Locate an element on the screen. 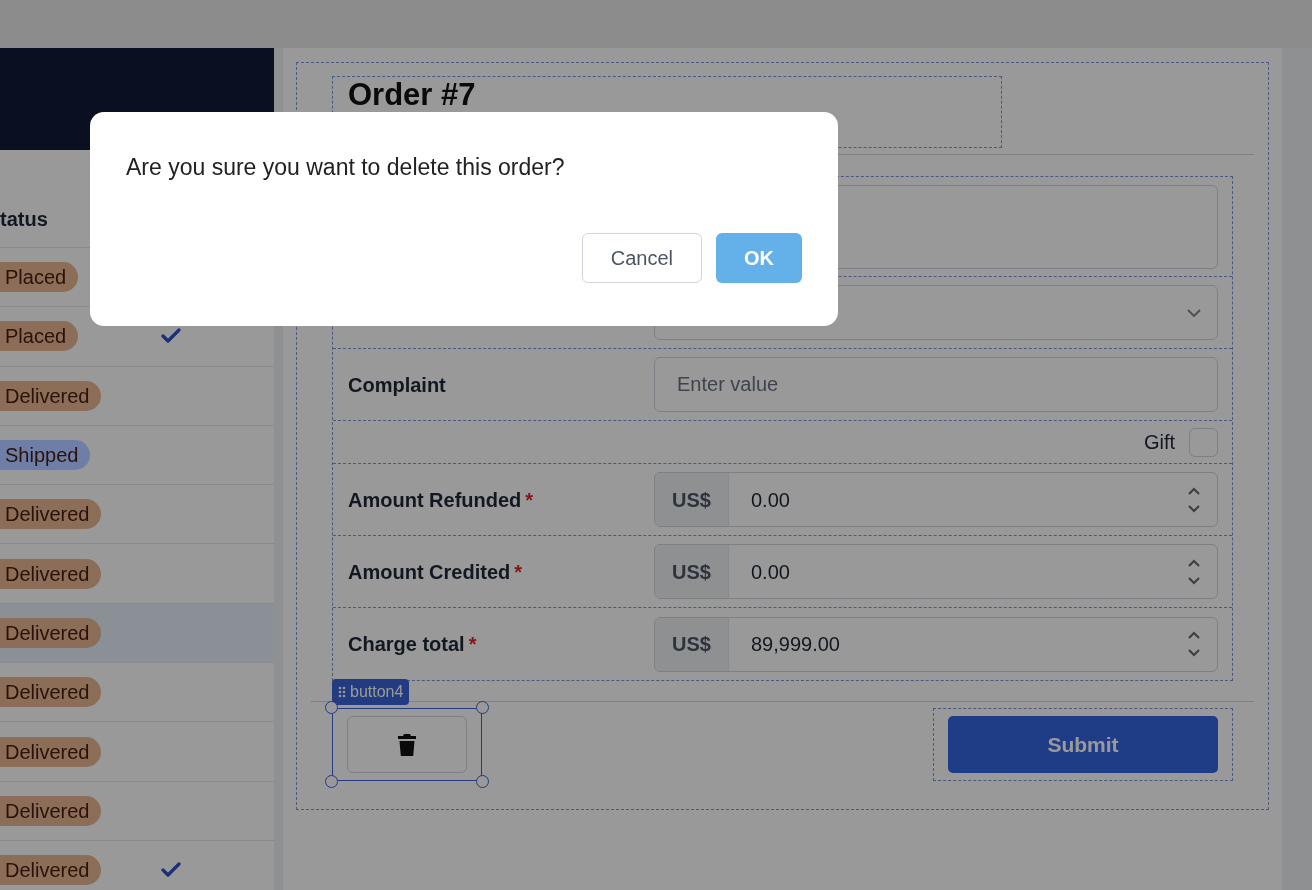 This screenshot has height=890, width=1312. stepper-icon is located at coordinates (1194, 644).